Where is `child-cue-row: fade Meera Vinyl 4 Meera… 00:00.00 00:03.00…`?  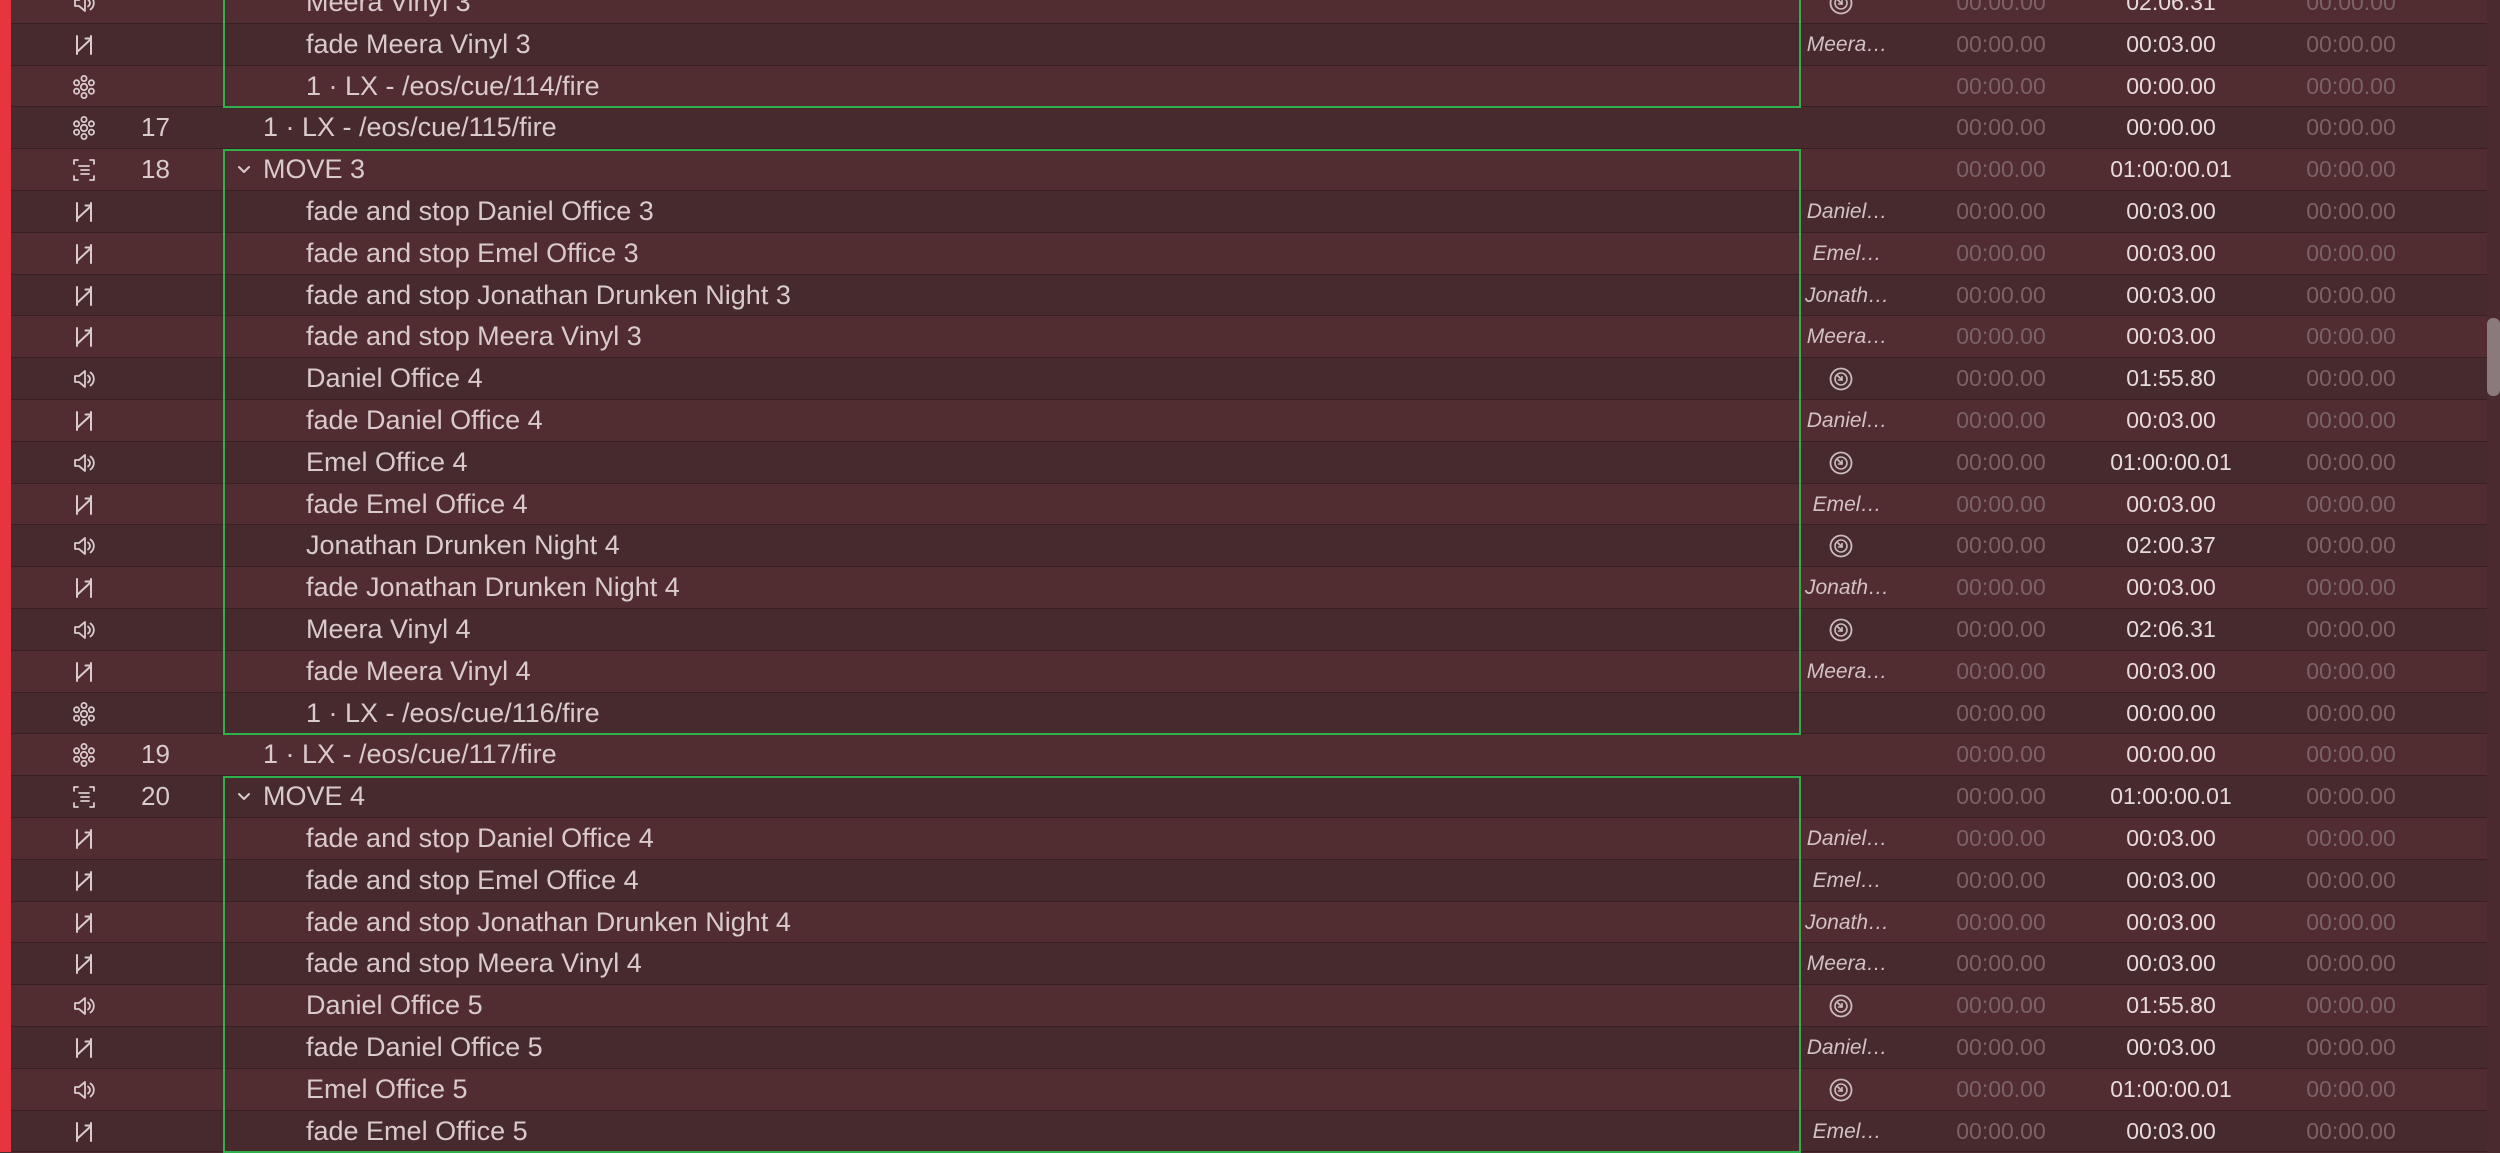 child-cue-row: fade Meera Vinyl 4 Meera… 00:00.00 00:03.00… is located at coordinates (1249, 671).